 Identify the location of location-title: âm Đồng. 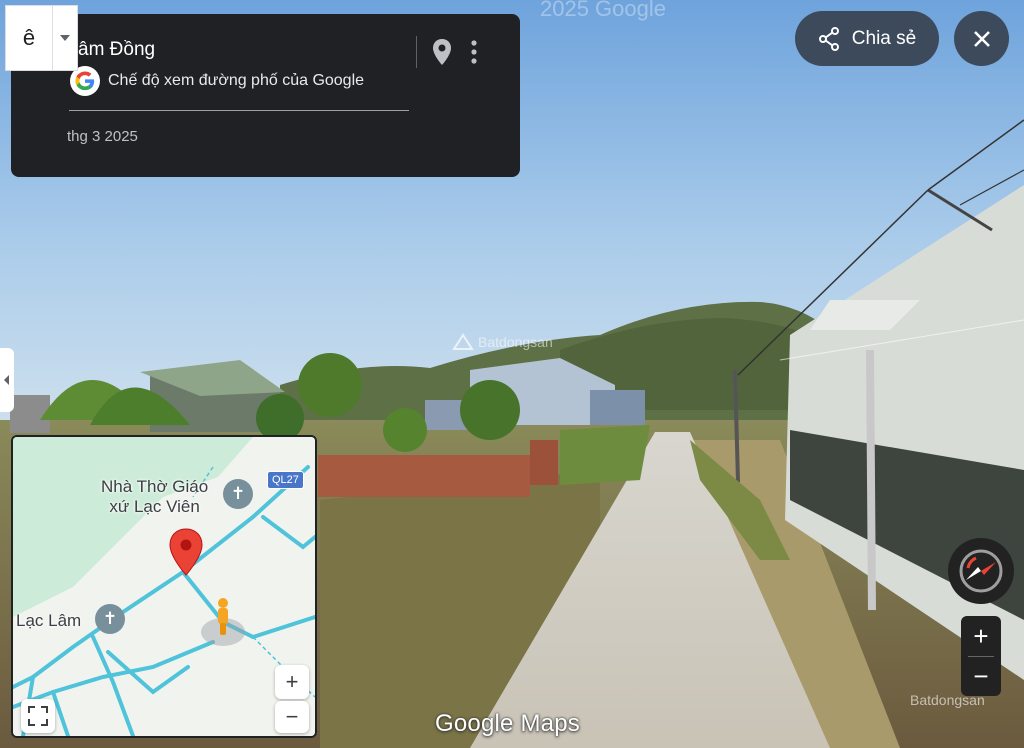
(117, 49).